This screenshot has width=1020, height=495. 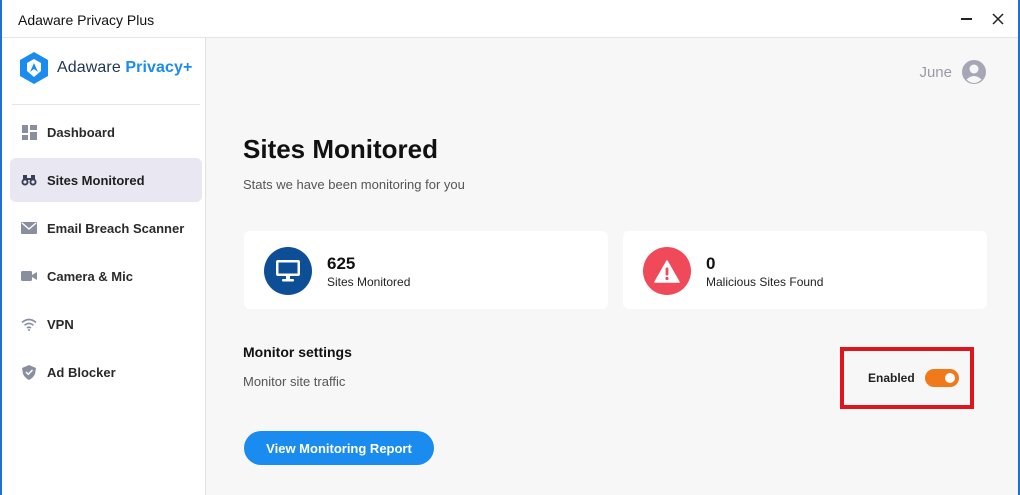 What do you see at coordinates (96, 180) in the screenshot?
I see `sidebar-item-label: Sites Monitored` at bounding box center [96, 180].